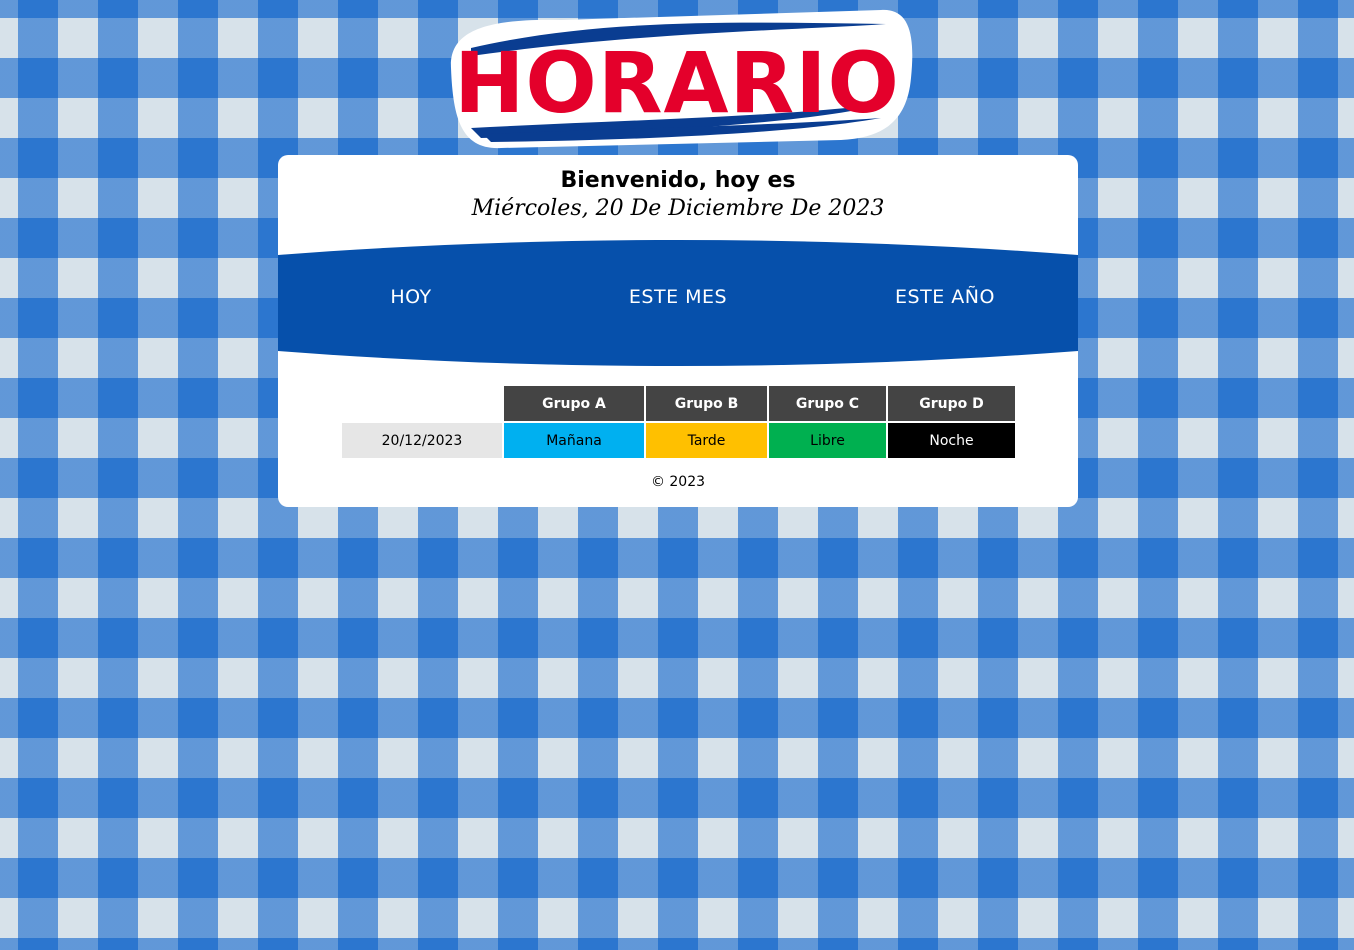 The width and height of the screenshot is (1354, 950). Describe the element at coordinates (422, 440) in the screenshot. I see `row-date-cell: 20/12/2023` at that location.